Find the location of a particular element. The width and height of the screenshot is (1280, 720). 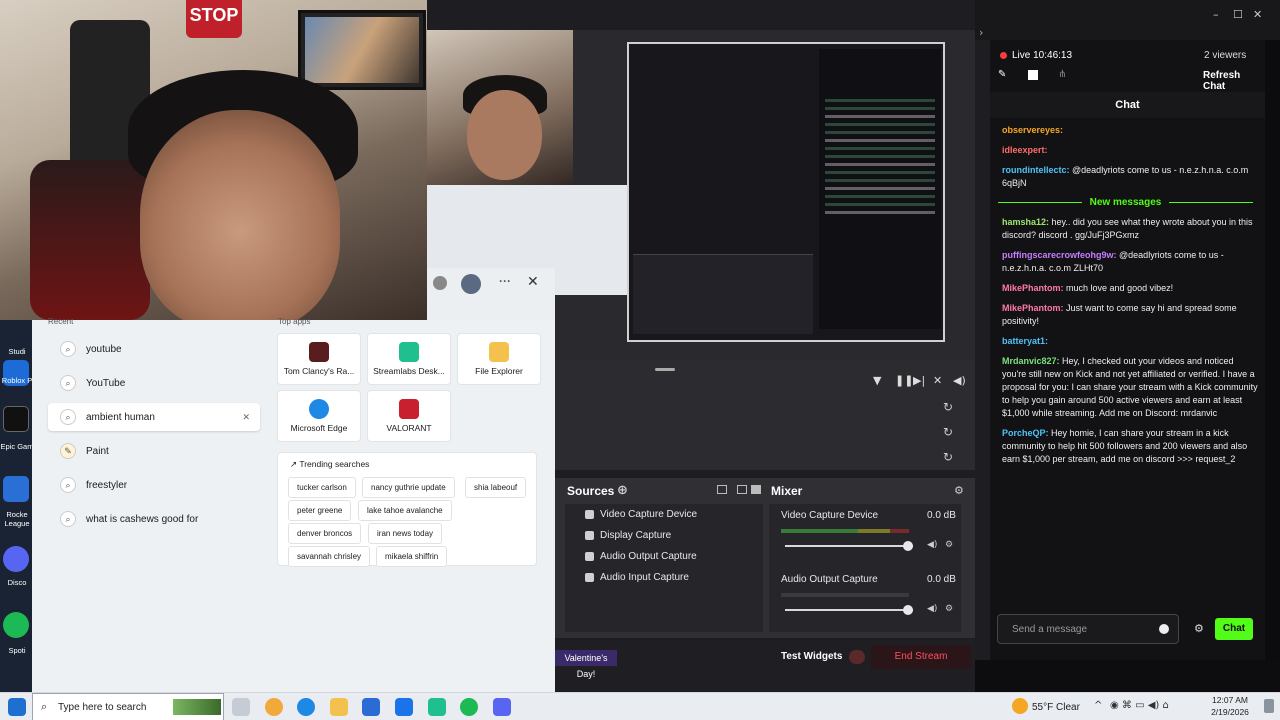

taskbar-search-box: ⌕ Type here to search is located at coordinates (128, 706).